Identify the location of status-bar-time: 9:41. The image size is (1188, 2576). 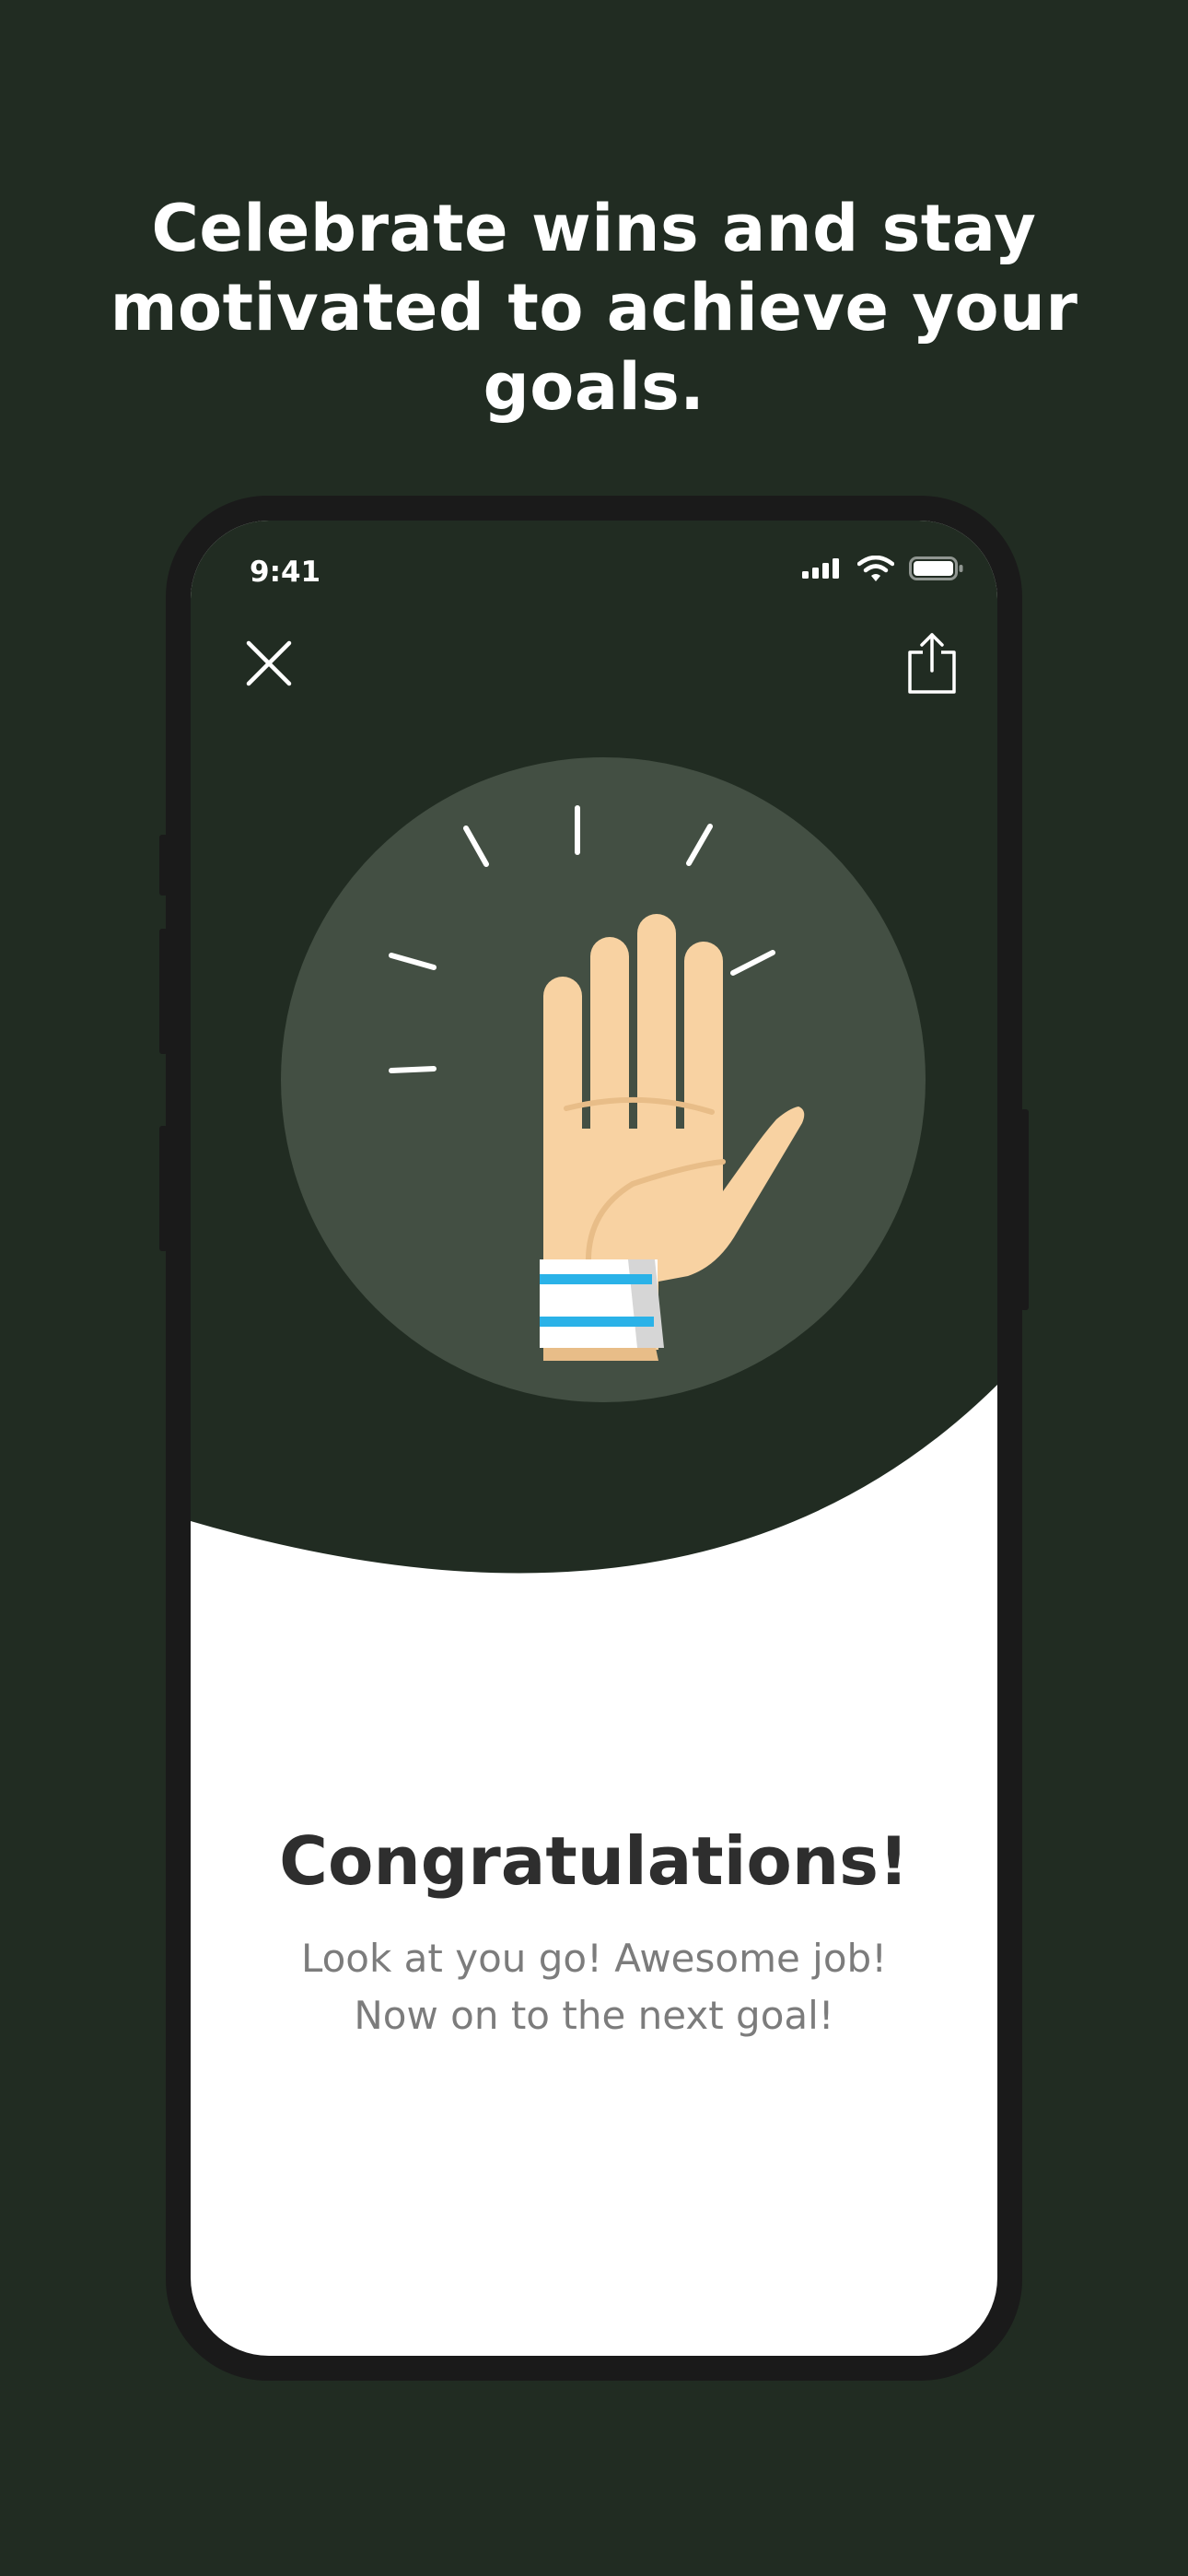
(285, 572).